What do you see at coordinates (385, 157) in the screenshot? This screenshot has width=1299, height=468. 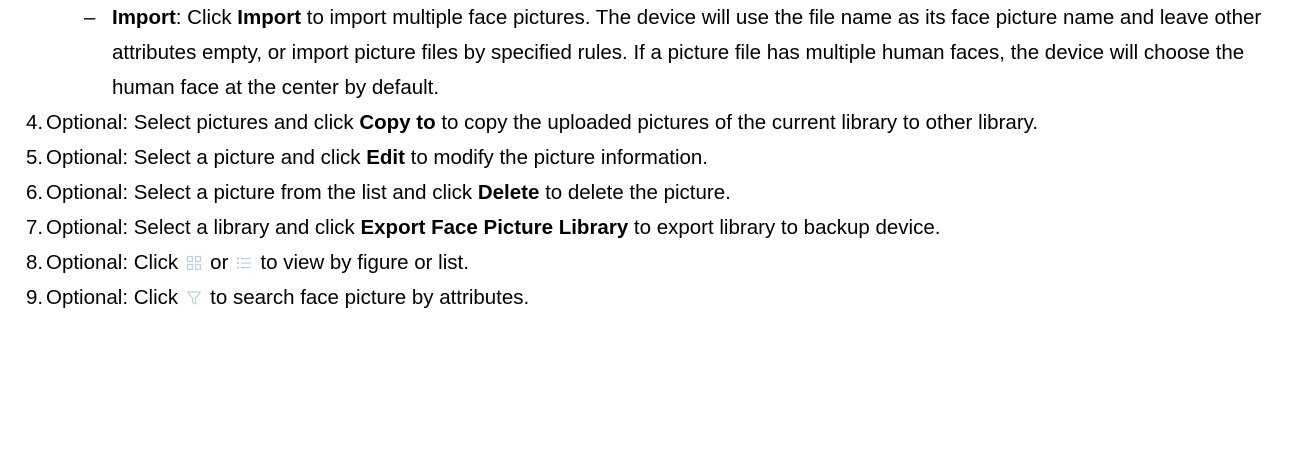 I see `edit-ref: Edit` at bounding box center [385, 157].